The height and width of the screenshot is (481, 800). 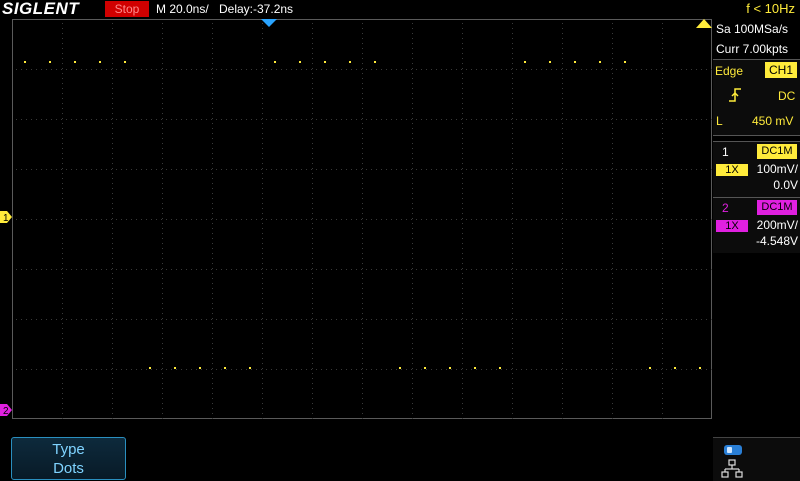 I want to click on brand-logo: SIGLENT, so click(x=41, y=9).